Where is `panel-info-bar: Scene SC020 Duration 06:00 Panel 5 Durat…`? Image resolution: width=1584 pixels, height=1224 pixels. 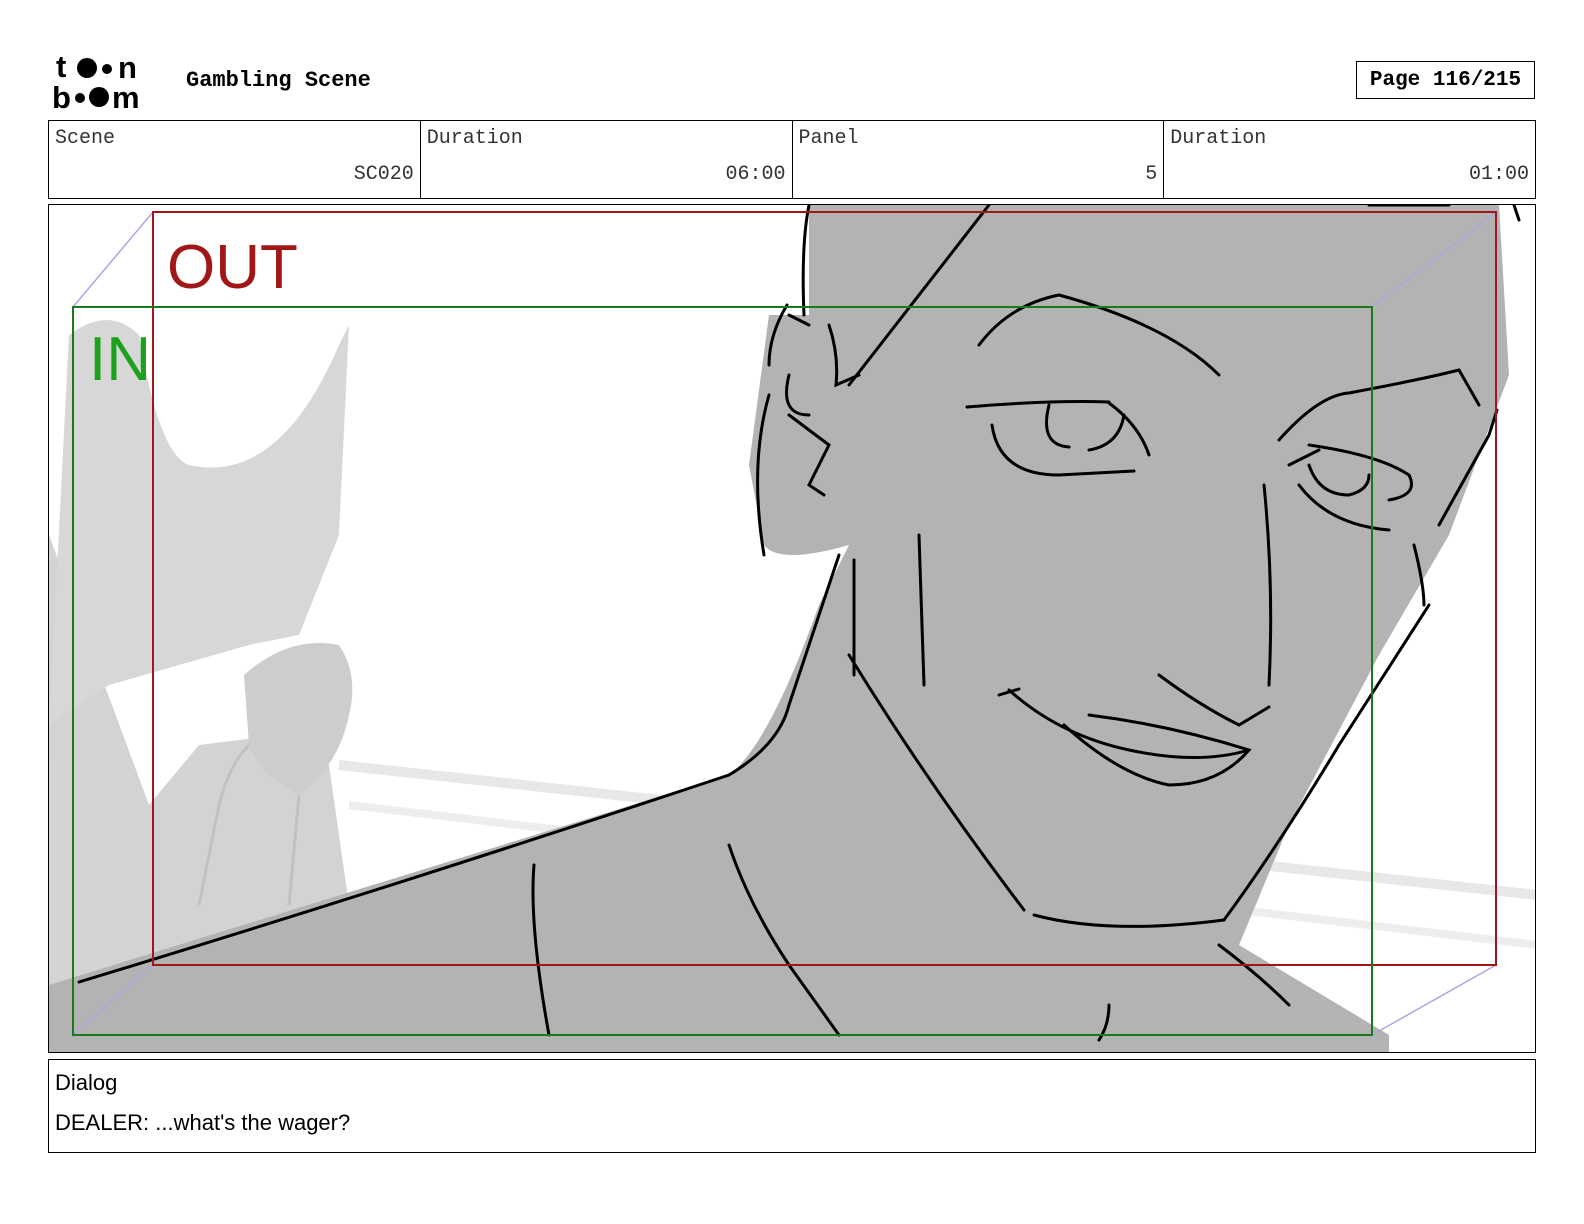
panel-info-bar: Scene SC020 Duration 06:00 Panel 5 Durat… is located at coordinates (792, 159).